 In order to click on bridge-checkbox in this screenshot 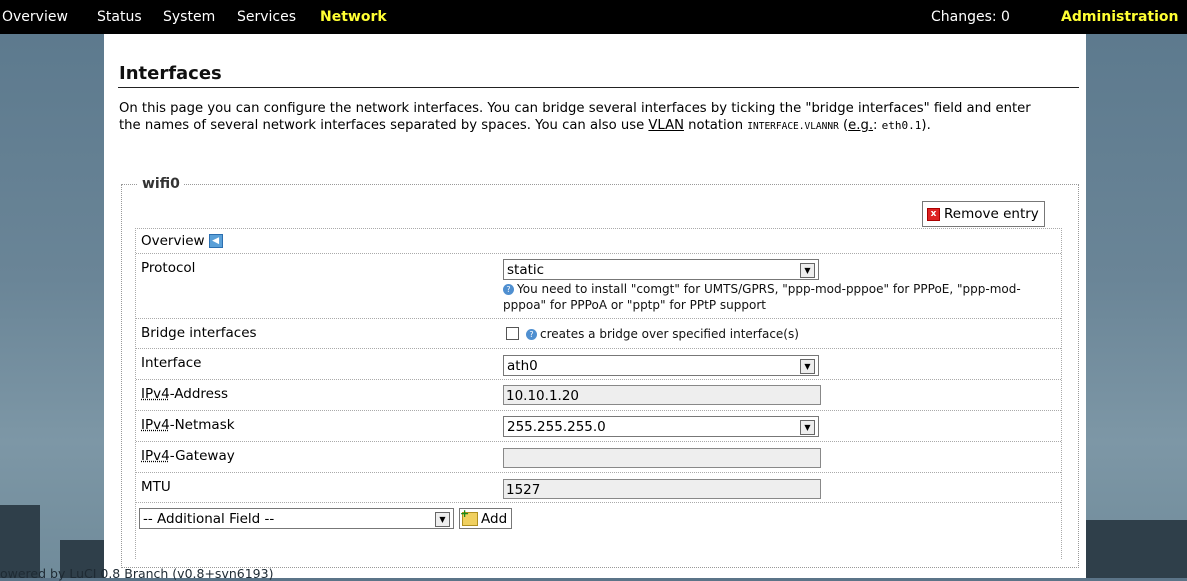, I will do `click(512, 333)`.